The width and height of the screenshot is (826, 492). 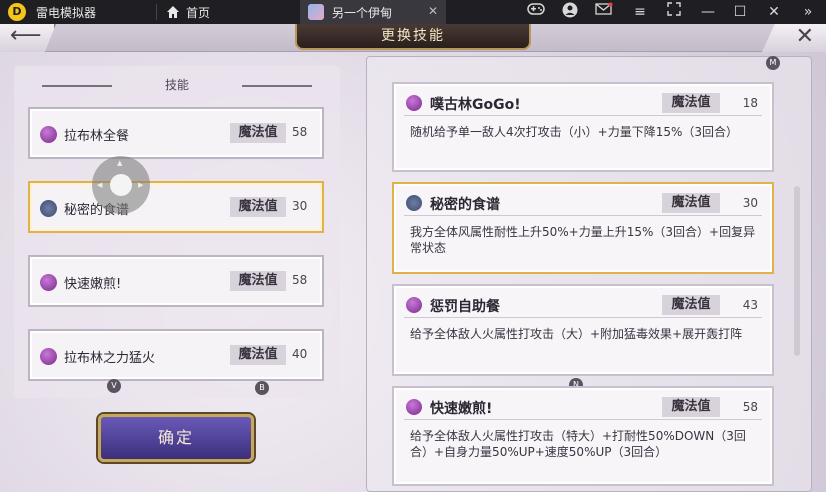 What do you see at coordinates (583, 104) in the screenshot?
I see `skill-item-header: 噗古林GoGo! 魔法值 18` at bounding box center [583, 104].